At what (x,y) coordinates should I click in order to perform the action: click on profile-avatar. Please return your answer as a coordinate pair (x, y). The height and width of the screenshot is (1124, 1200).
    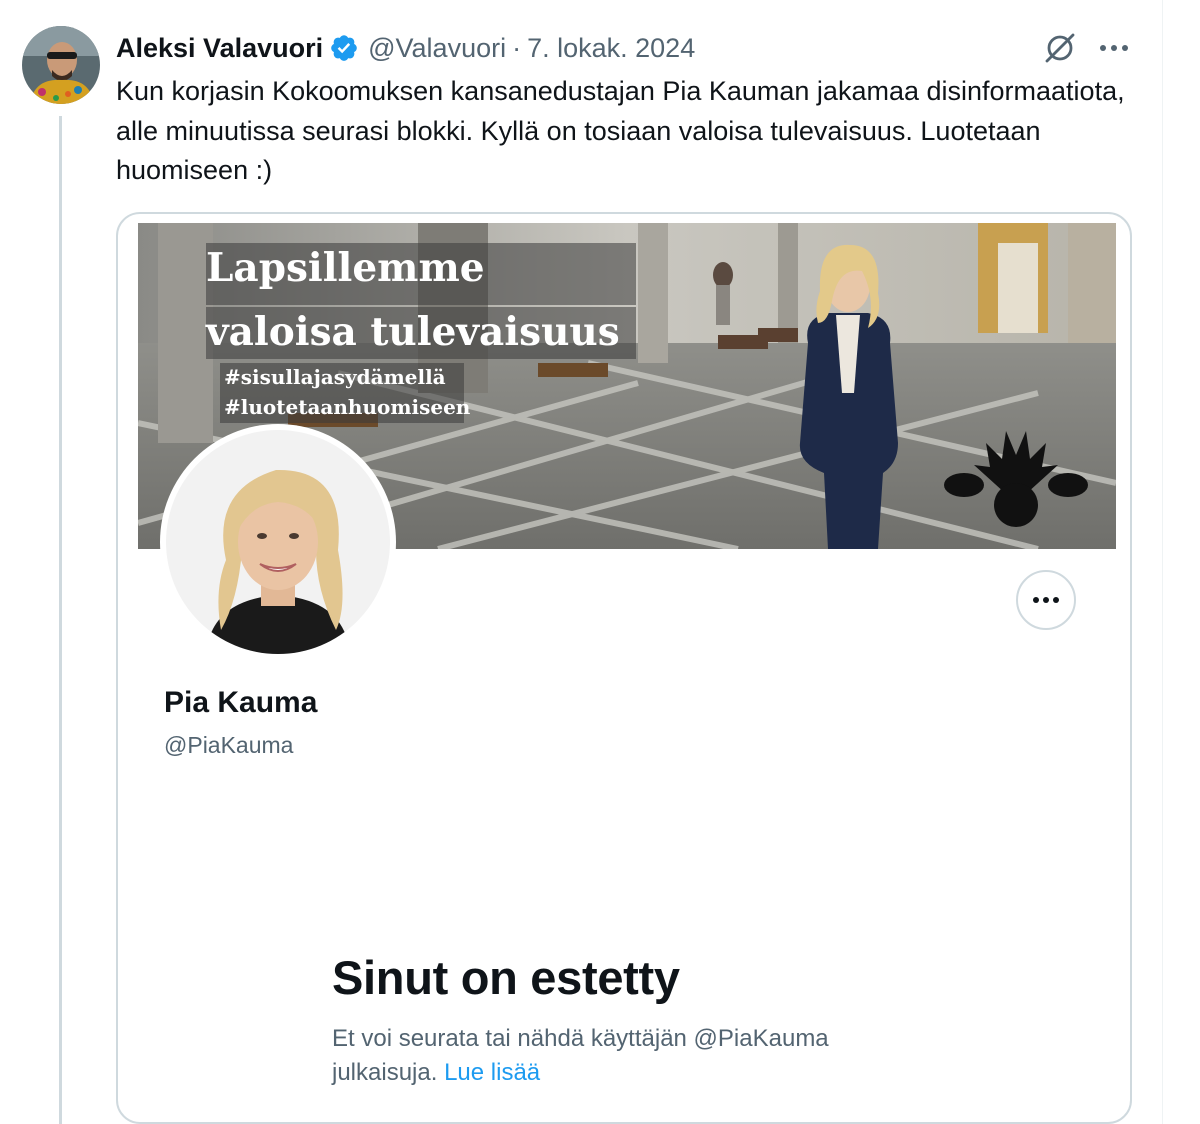
    Looking at the image, I should click on (278, 542).